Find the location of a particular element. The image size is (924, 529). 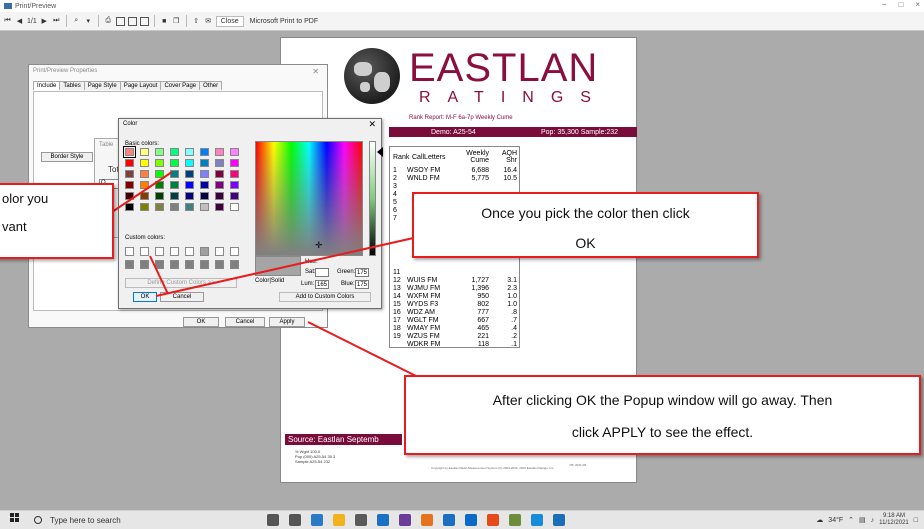

single-page-icon is located at coordinates (120, 21).